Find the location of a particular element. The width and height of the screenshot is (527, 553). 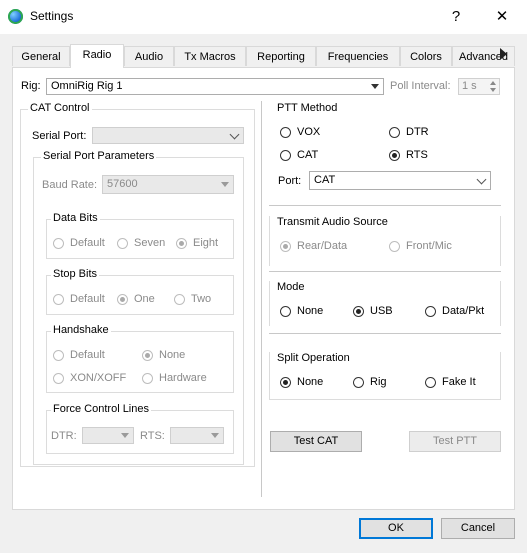

force-control-lines-title: Force Control Lines is located at coordinates (101, 409).